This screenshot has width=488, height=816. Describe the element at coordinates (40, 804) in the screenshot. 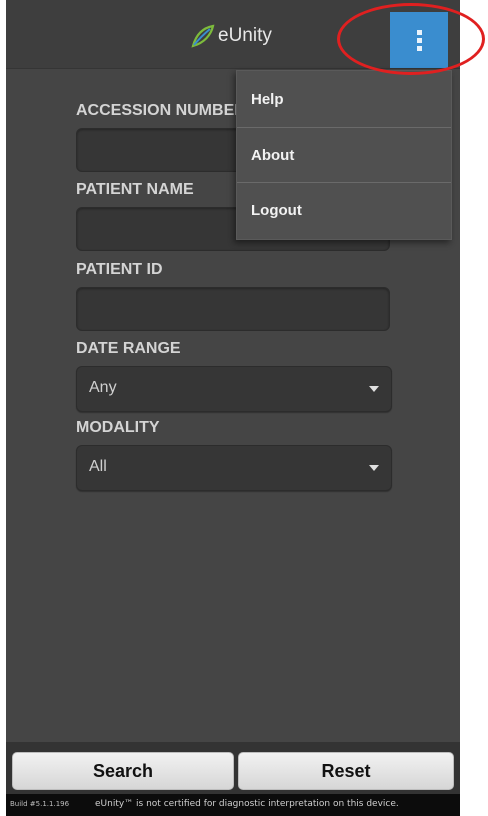

I see `build-number: Build #5.1.1.196` at that location.